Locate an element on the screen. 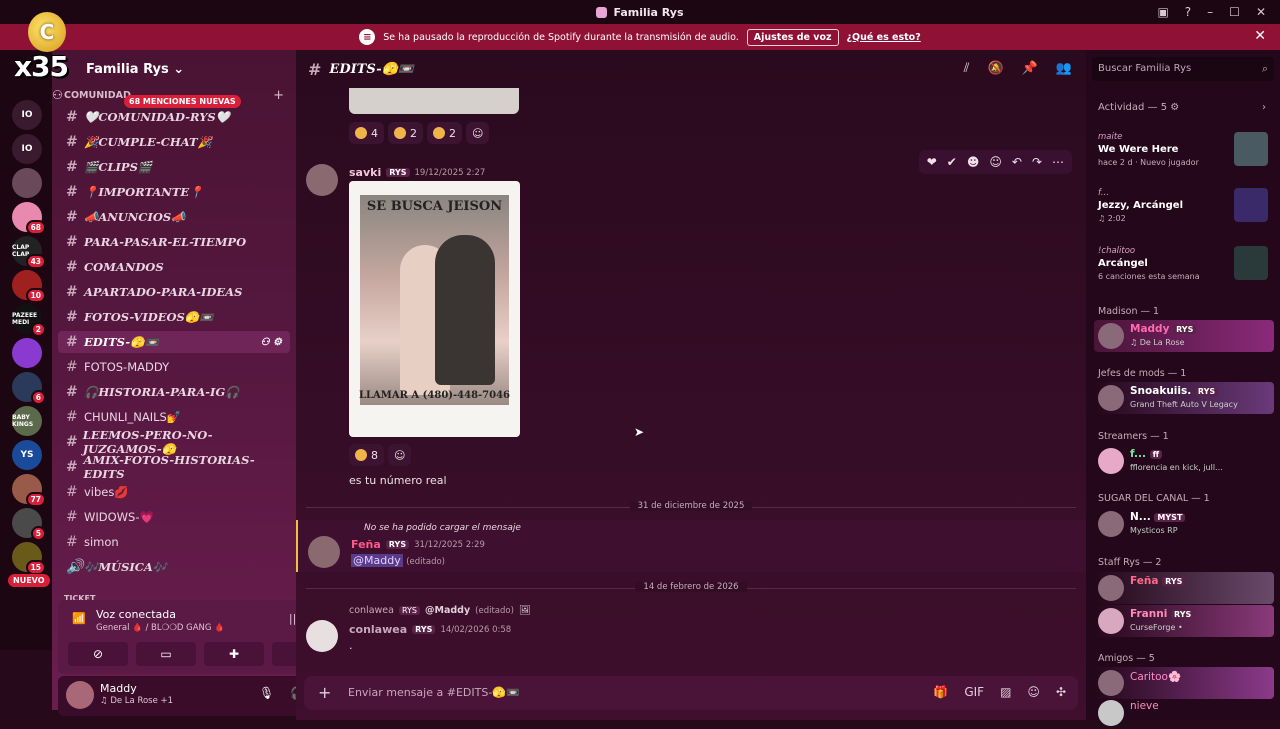 The image size is (1280, 729). channel-item: # 📣ANUNCIOS📣 is located at coordinates (174, 217).